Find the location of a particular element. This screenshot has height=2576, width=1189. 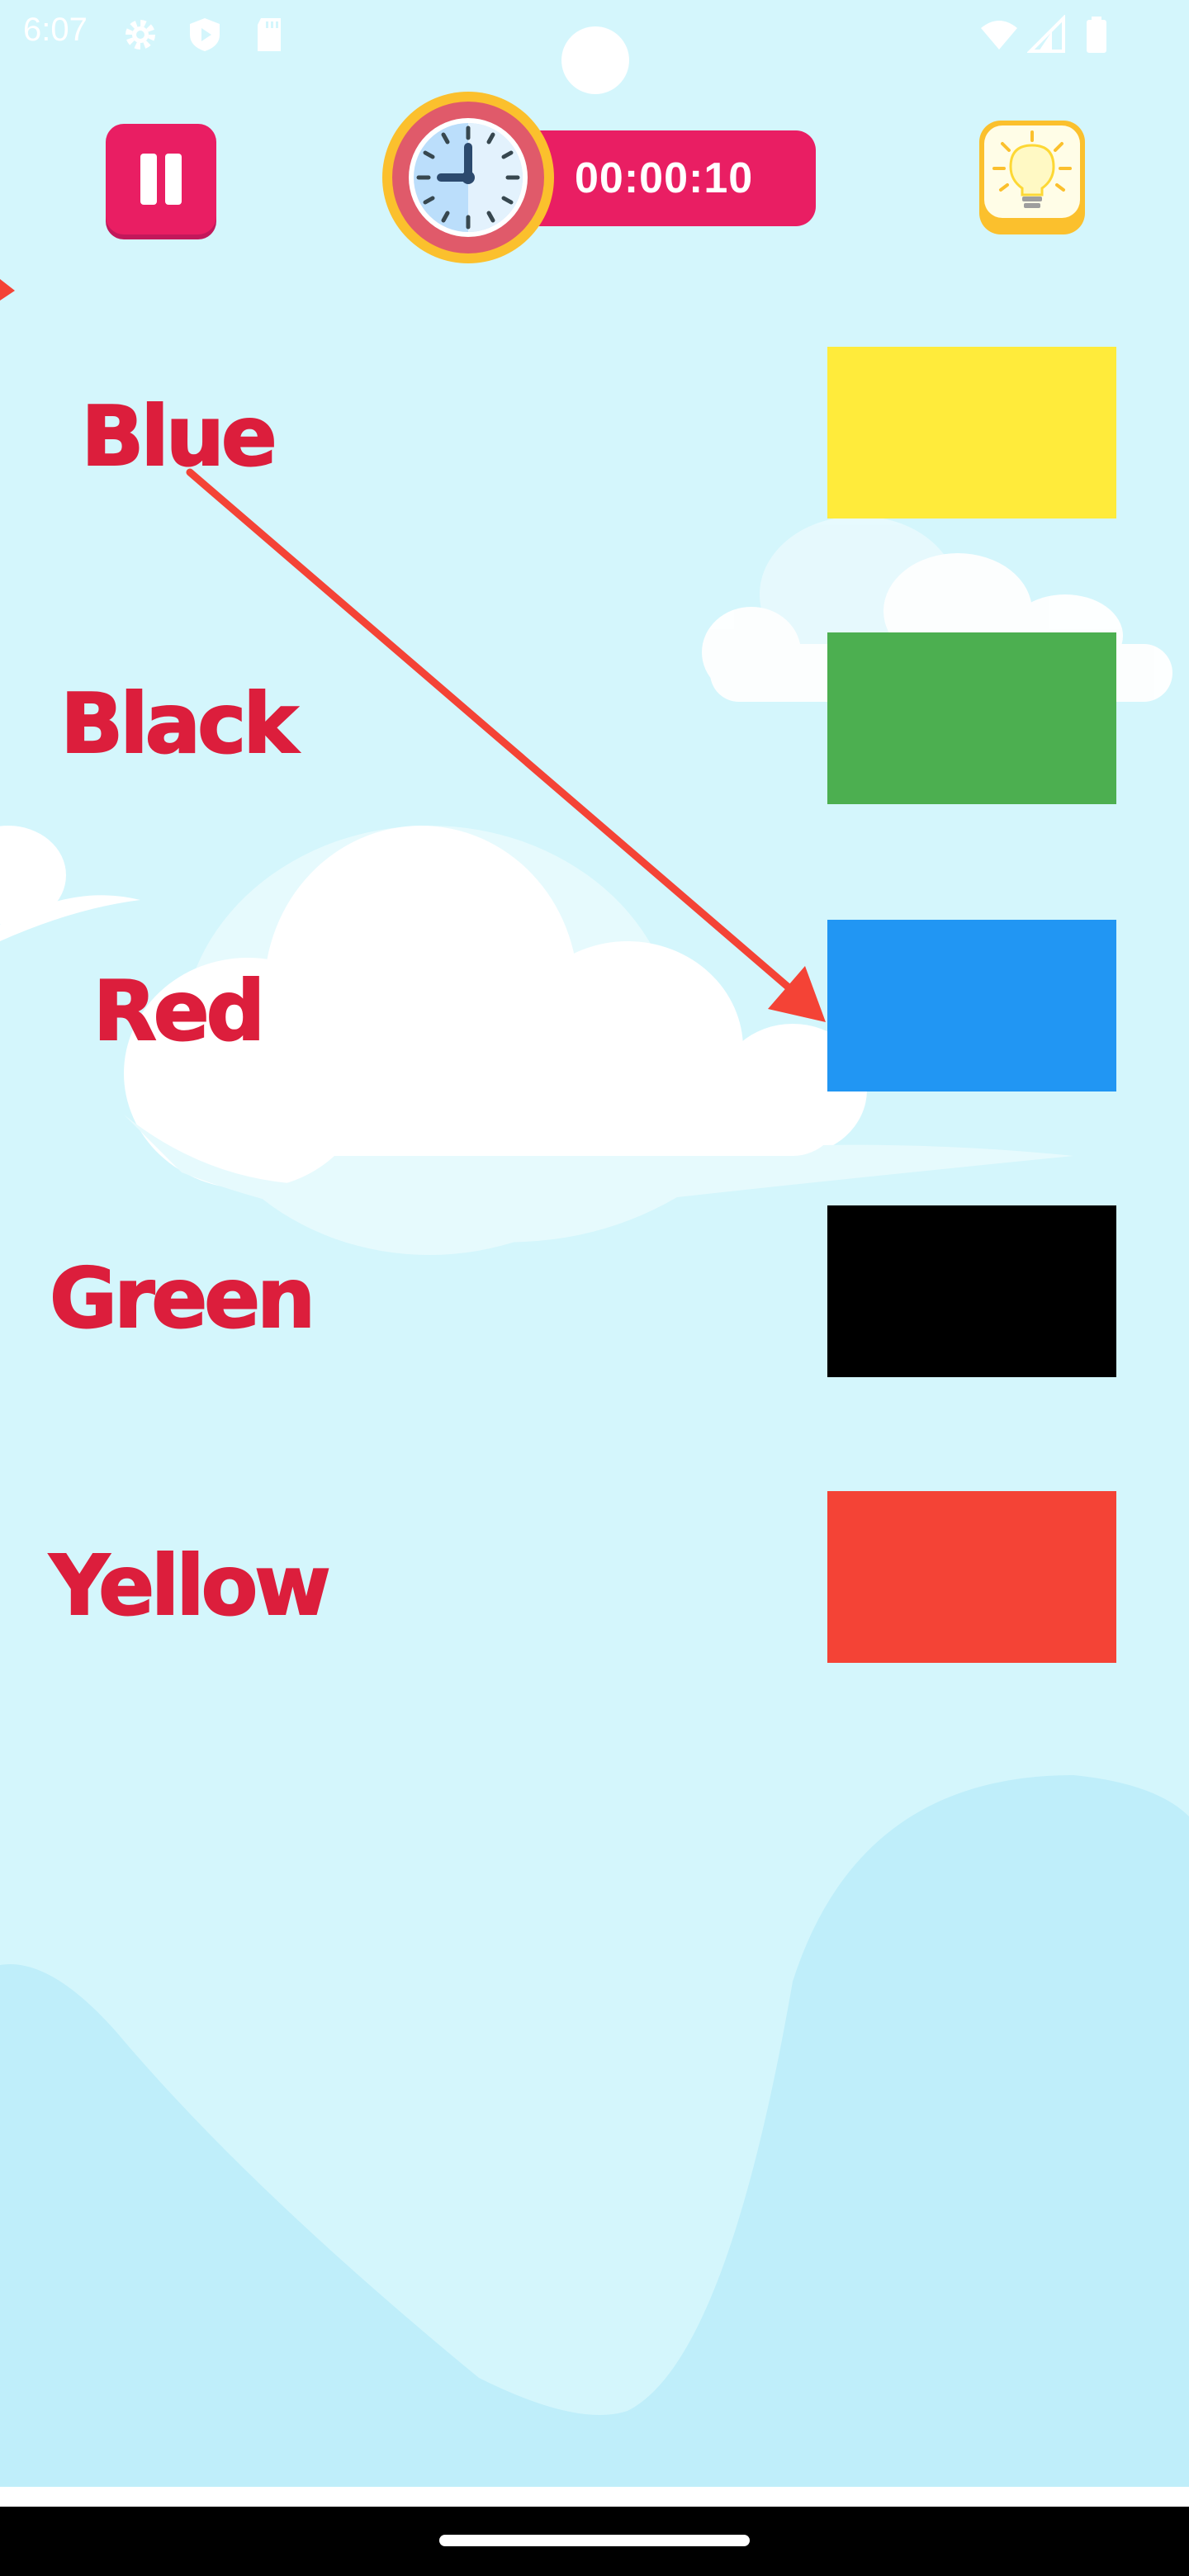

clock-icon is located at coordinates (468, 177).